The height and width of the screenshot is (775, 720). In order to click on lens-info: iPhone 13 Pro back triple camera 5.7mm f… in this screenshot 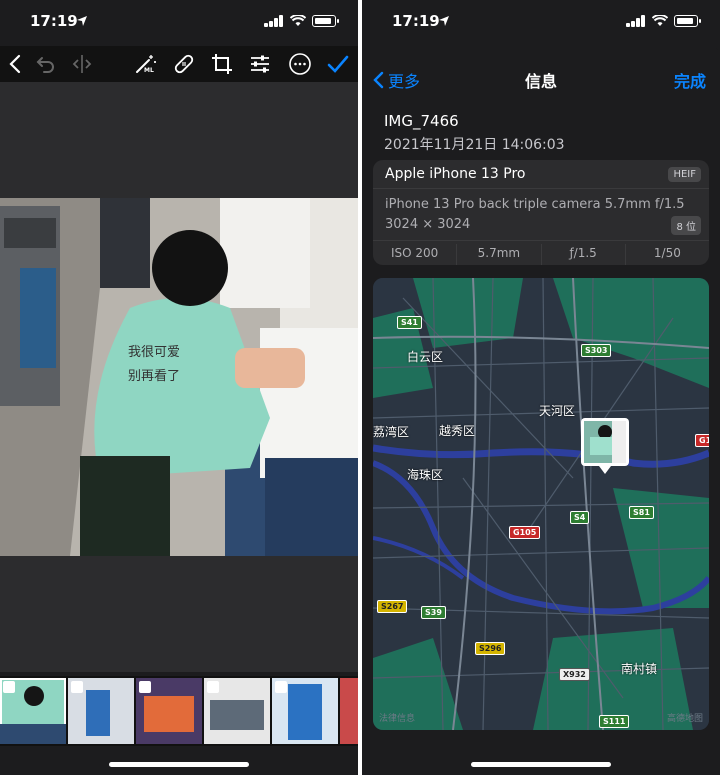, I will do `click(535, 204)`.